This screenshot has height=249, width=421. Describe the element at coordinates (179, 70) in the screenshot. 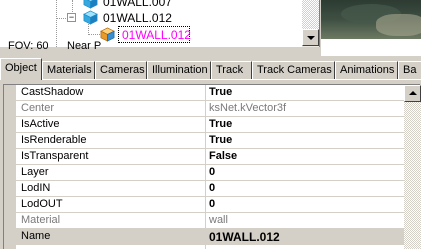

I see `tab-illumination: Illumination` at that location.